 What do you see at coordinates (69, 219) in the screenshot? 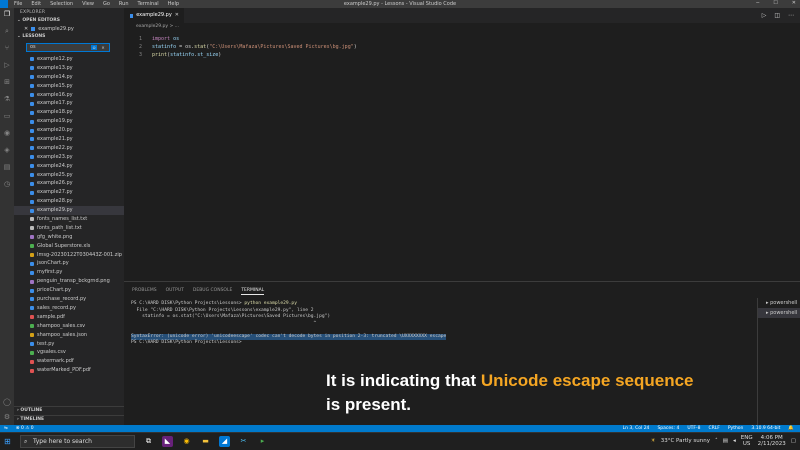
I see `file-item: fonts_names_list.txt` at bounding box center [69, 219].